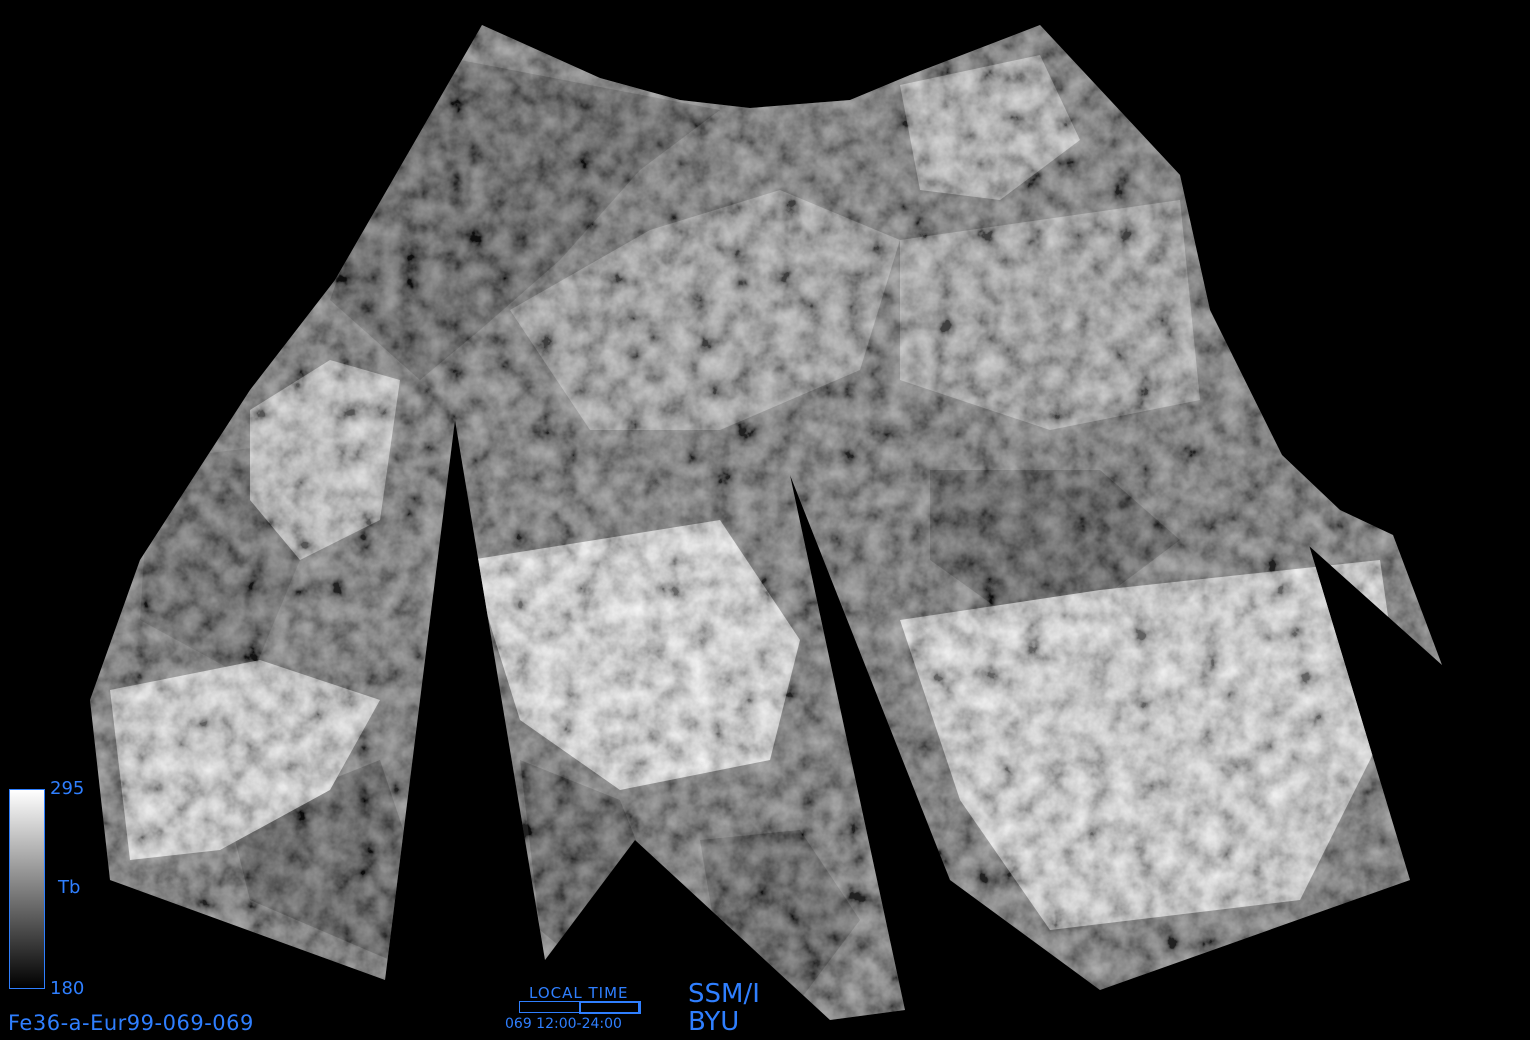  Describe the element at coordinates (610, 1007) in the screenshot. I see `local-time-highlight` at that location.